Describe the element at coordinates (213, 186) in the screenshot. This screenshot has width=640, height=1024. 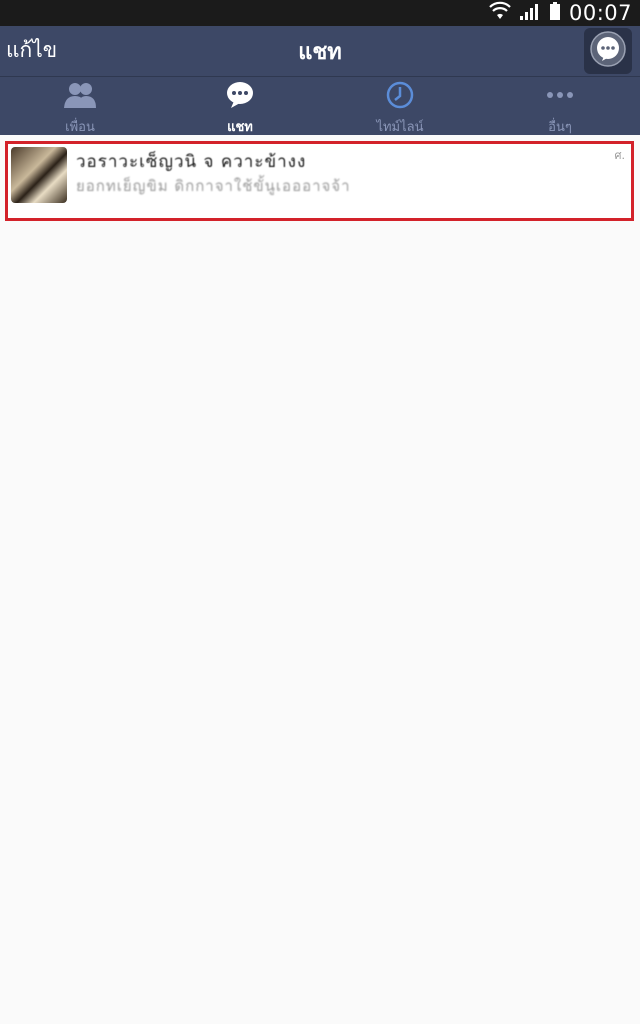
I see `chat-preview: ยอกทเย็ญขิม ดิกกาจาใช้ขั้นูเอออาจจ้า` at that location.